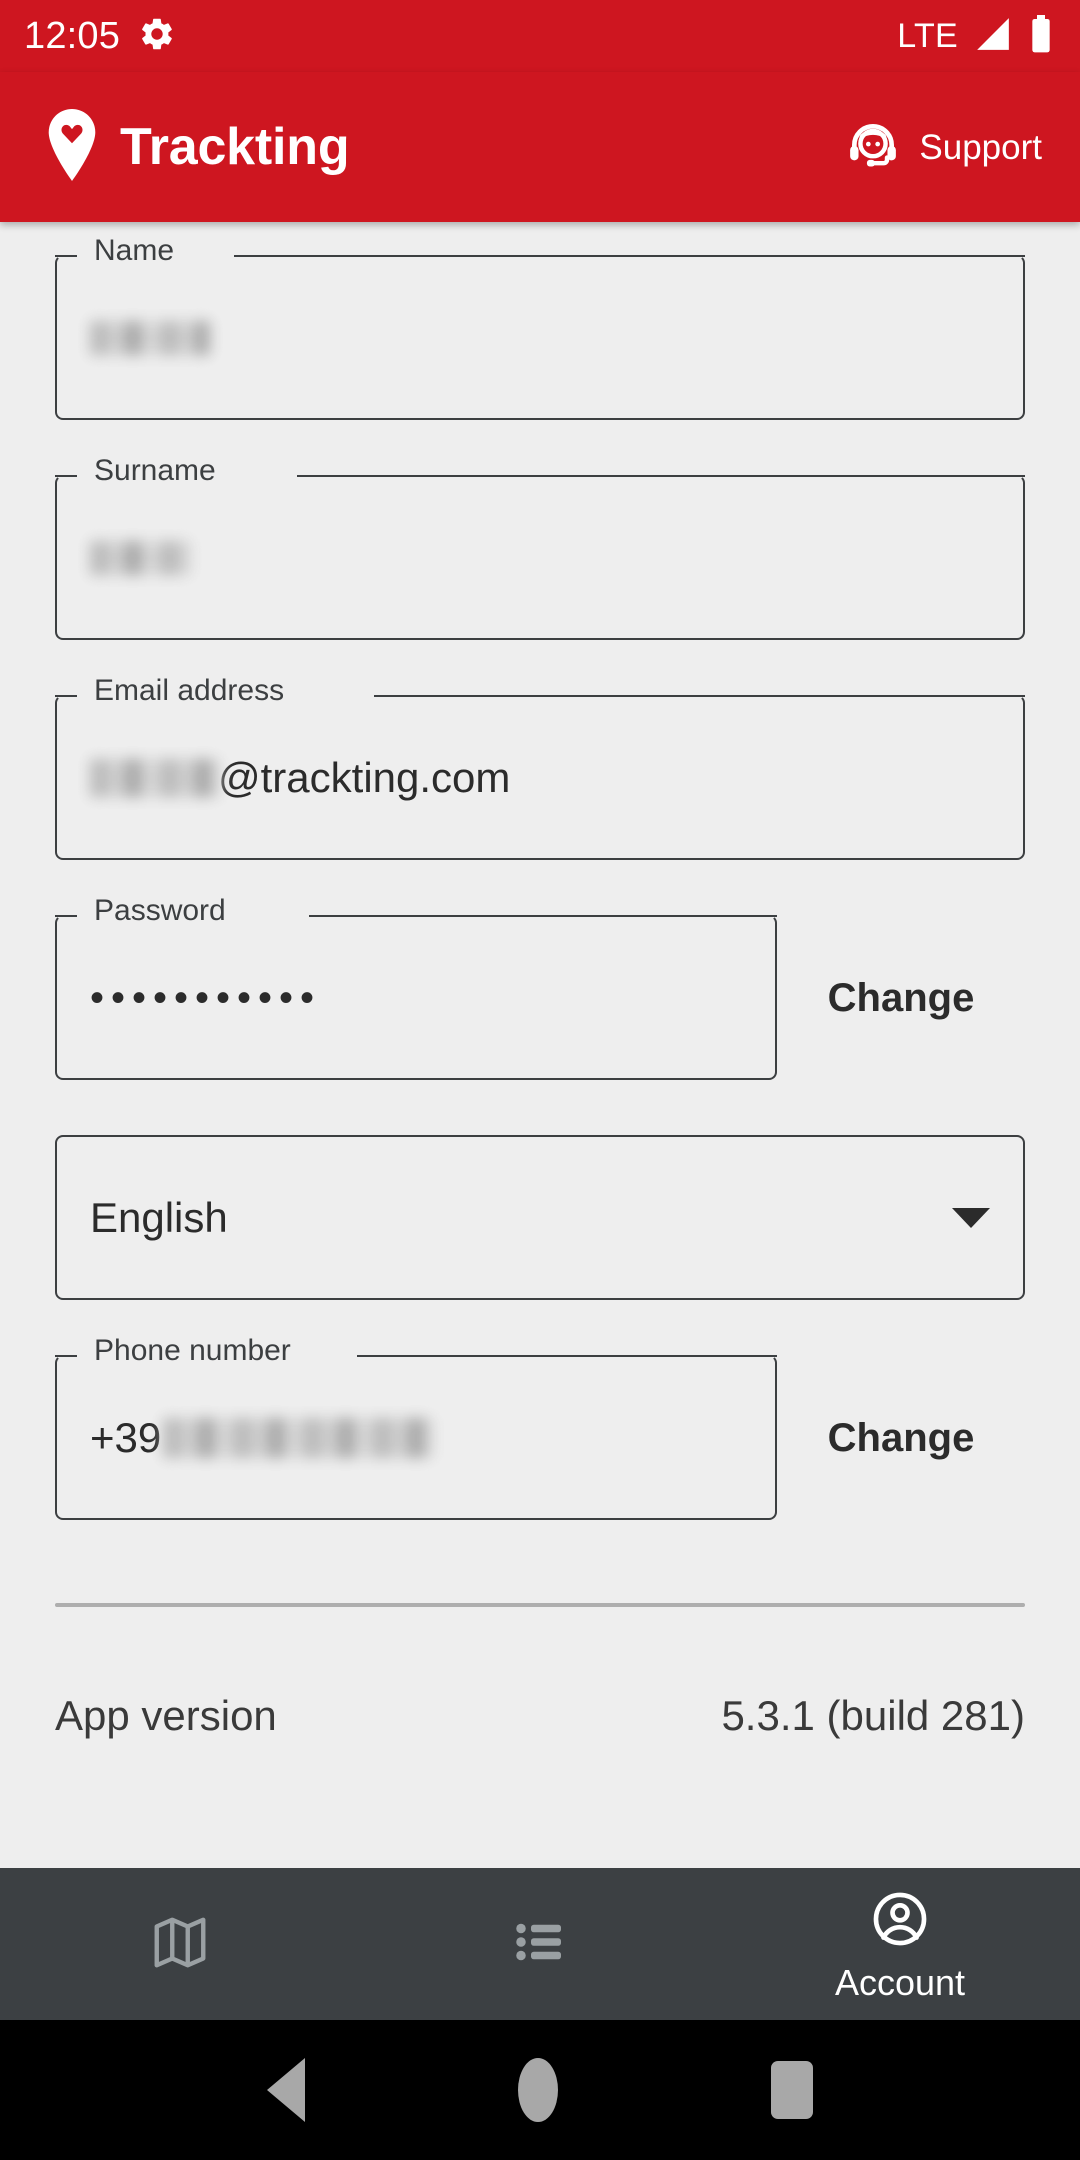 The image size is (1080, 2160). I want to click on field-row-phone: Phone number +39 Change, so click(540, 1428).